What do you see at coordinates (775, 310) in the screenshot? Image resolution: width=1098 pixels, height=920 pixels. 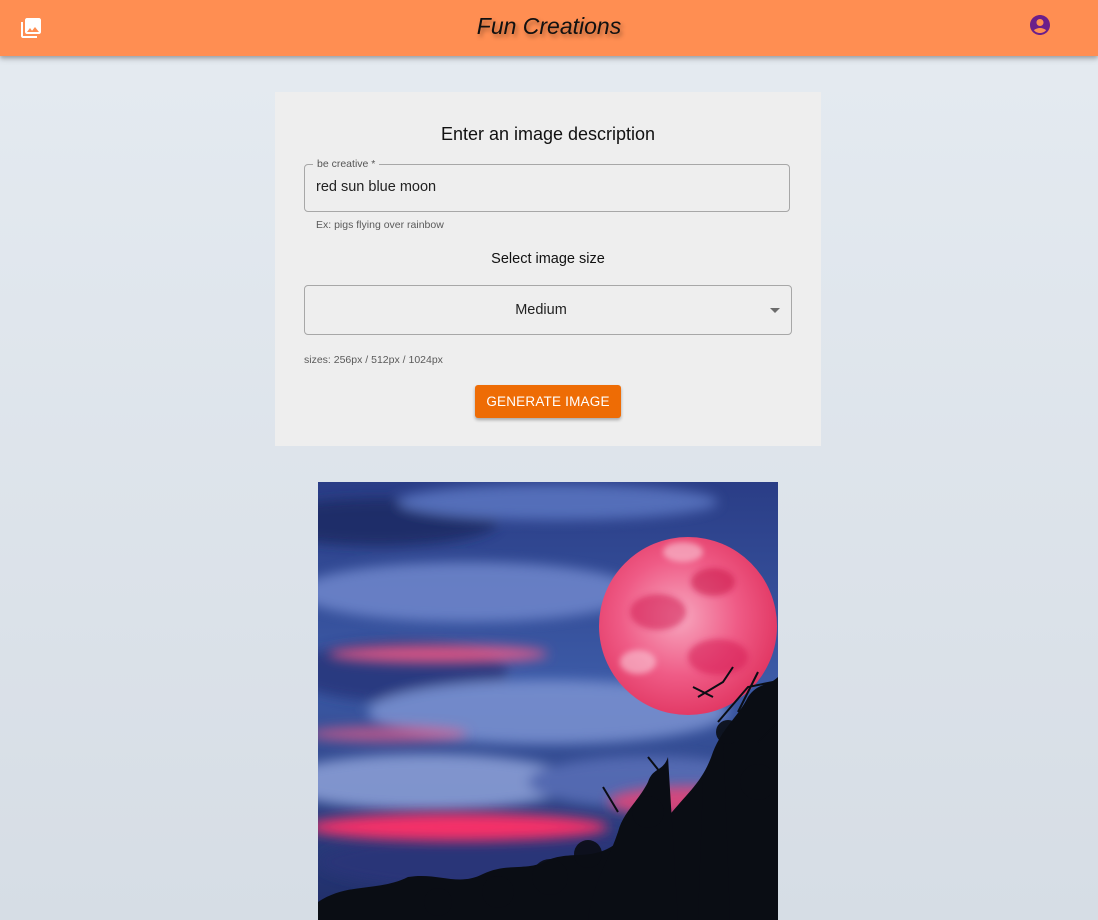 I see `arrow-drop-down-icon` at bounding box center [775, 310].